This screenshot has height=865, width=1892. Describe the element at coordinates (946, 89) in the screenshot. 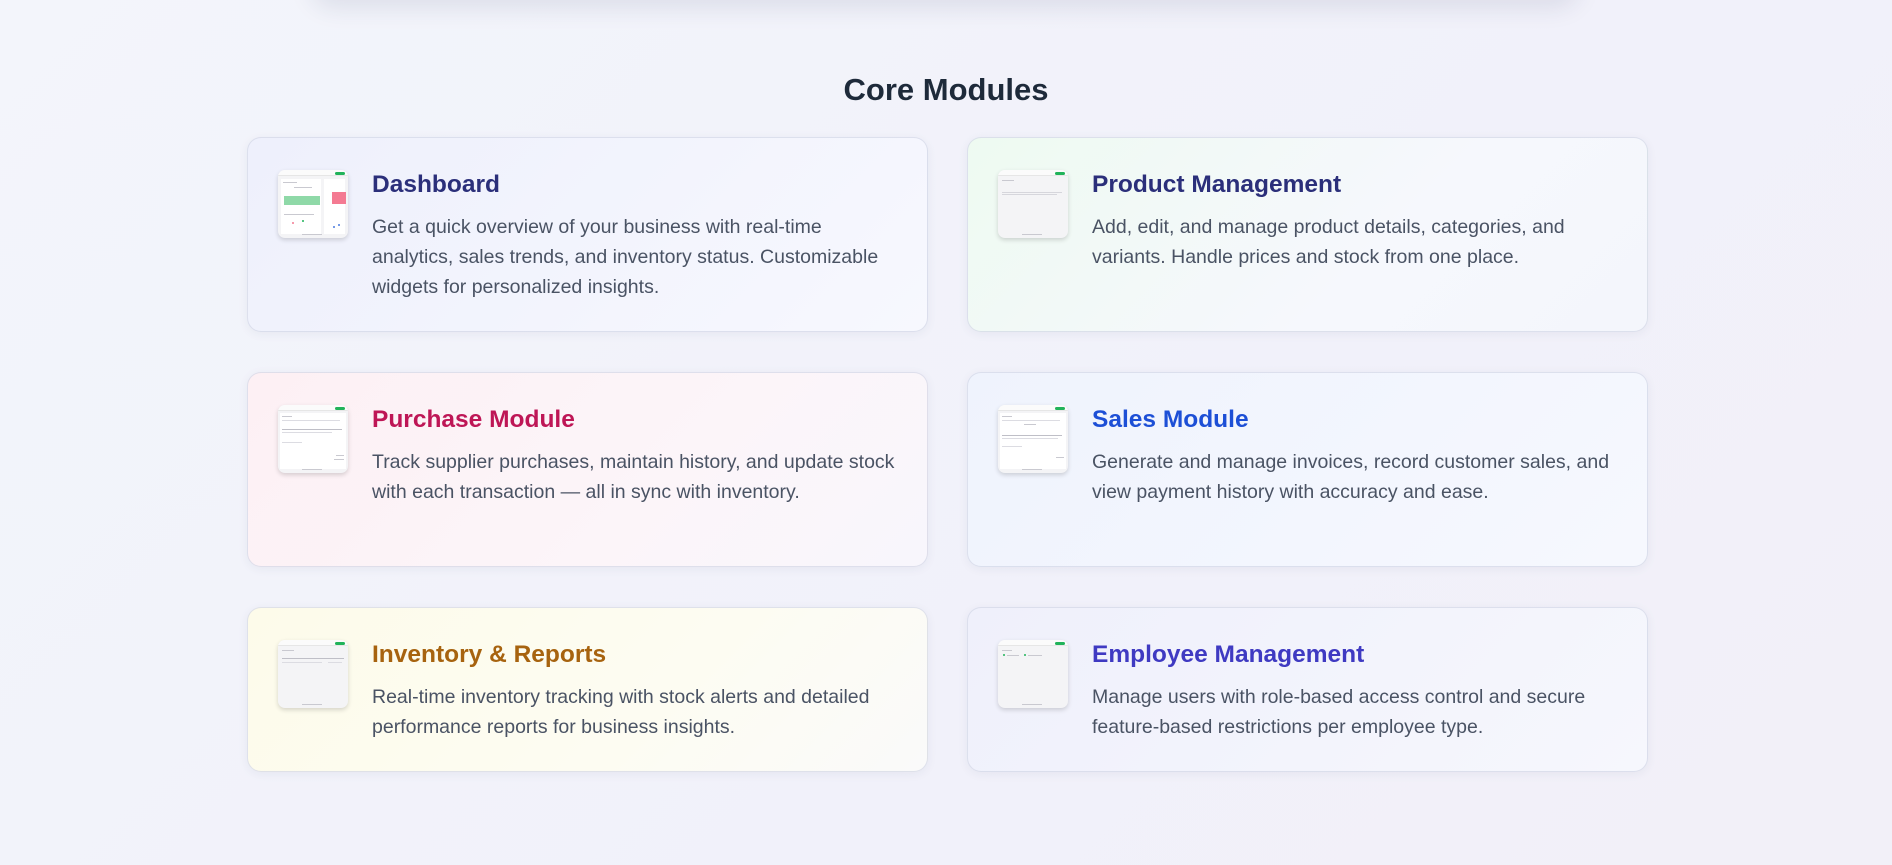

I see `section-title: Core Modules` at that location.